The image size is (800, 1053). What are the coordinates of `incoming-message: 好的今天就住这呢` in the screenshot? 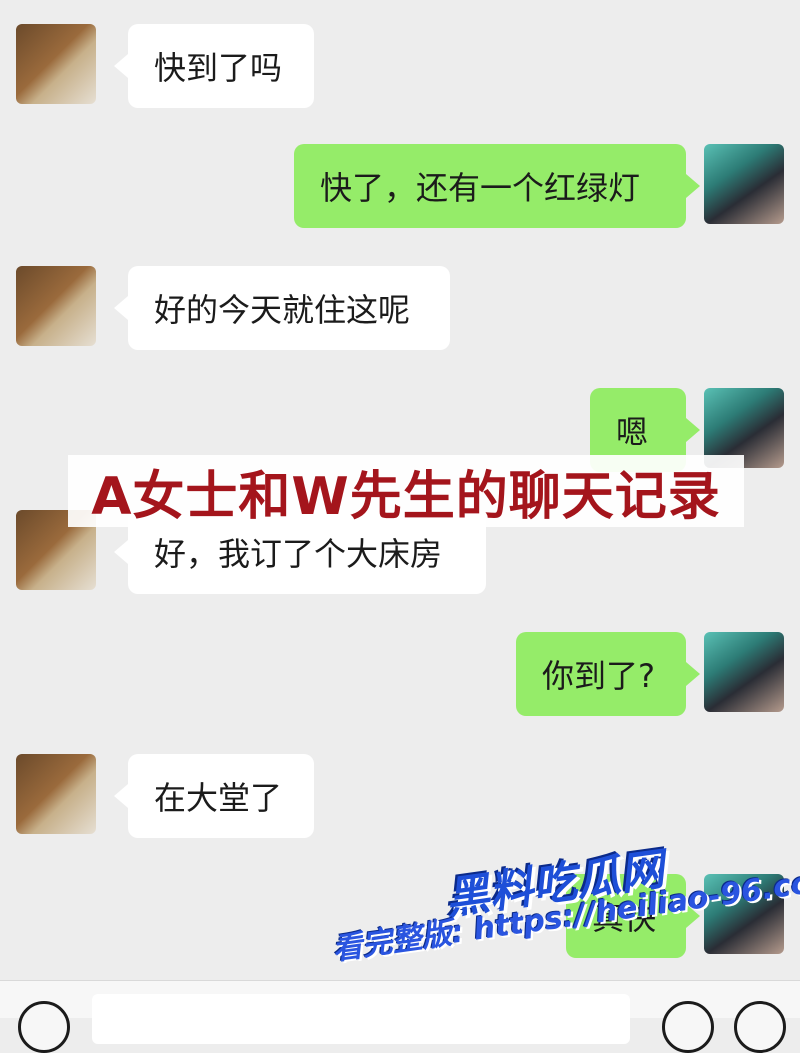 It's located at (282, 308).